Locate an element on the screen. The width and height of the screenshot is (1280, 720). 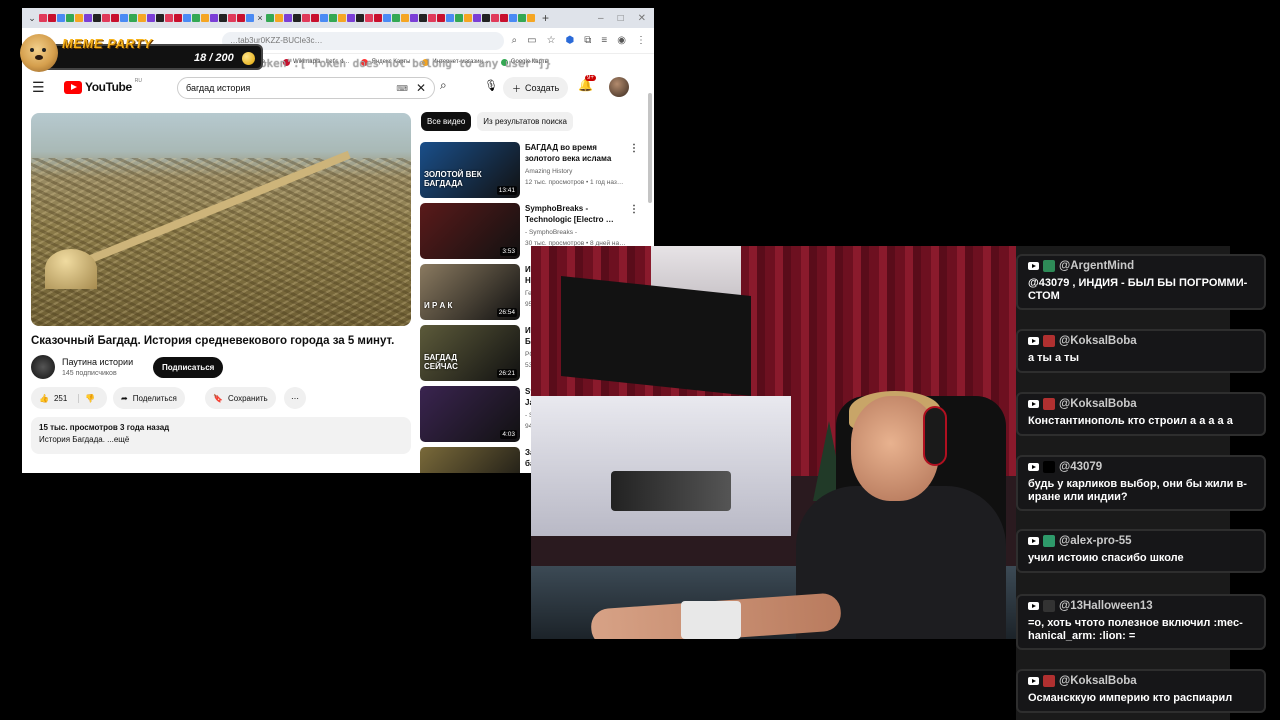
channel-name: Паутина истории is located at coordinates (97, 362).